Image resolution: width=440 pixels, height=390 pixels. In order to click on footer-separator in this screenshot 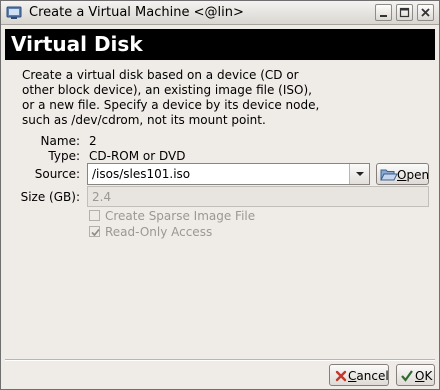, I will do `click(220, 360)`.